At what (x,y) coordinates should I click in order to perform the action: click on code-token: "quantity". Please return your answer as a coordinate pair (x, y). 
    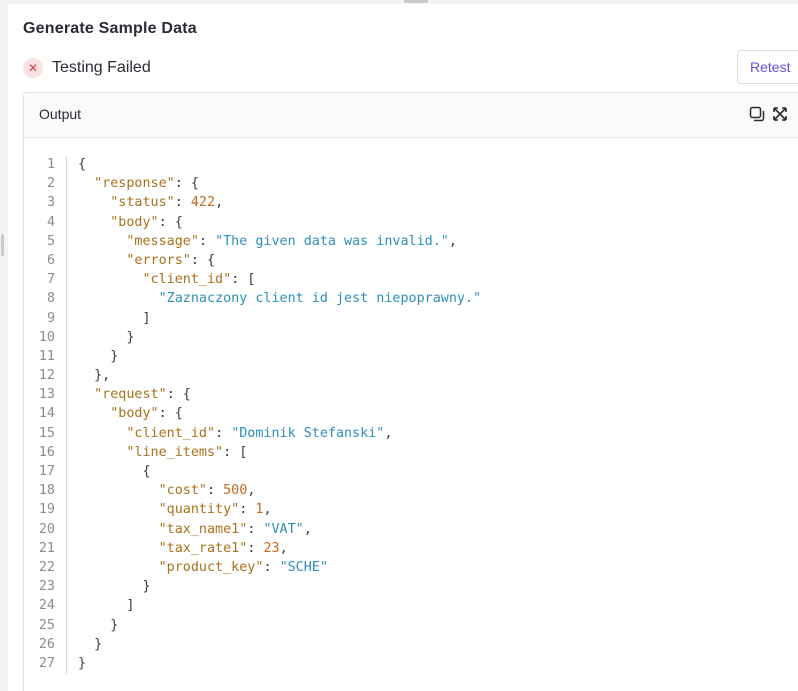
    Looking at the image, I should click on (199, 510).